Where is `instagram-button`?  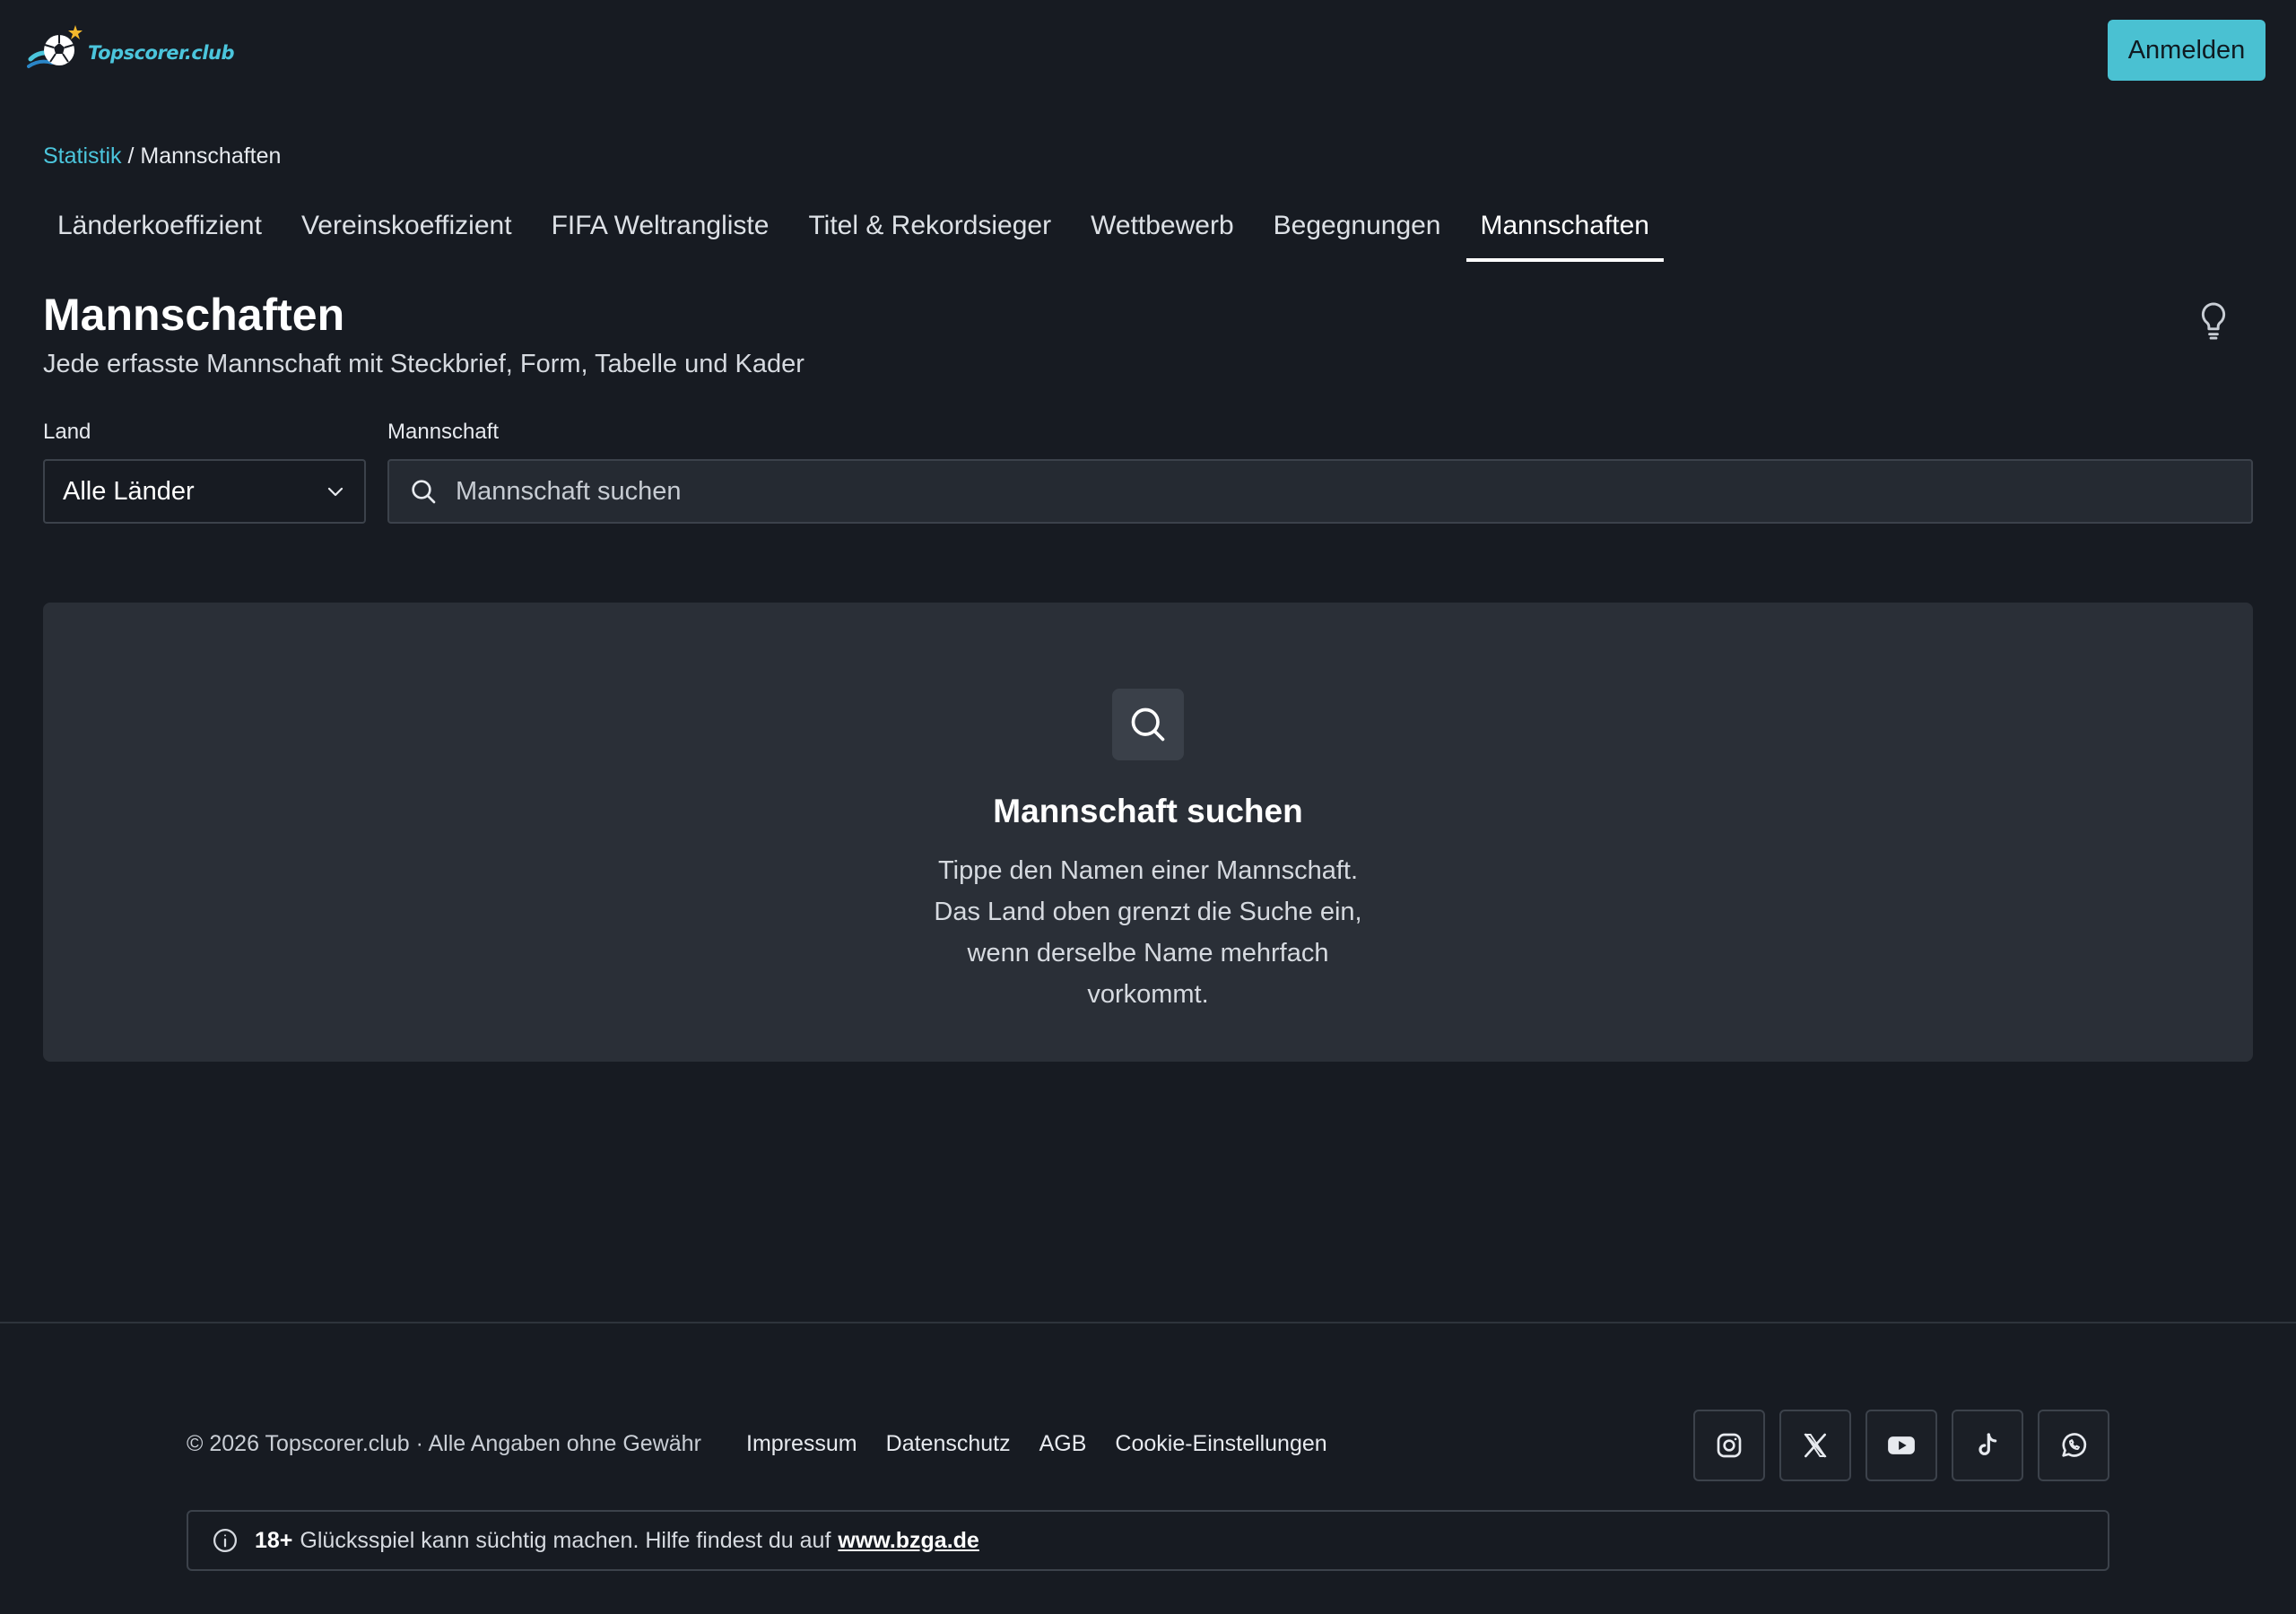 instagram-button is located at coordinates (1729, 1445).